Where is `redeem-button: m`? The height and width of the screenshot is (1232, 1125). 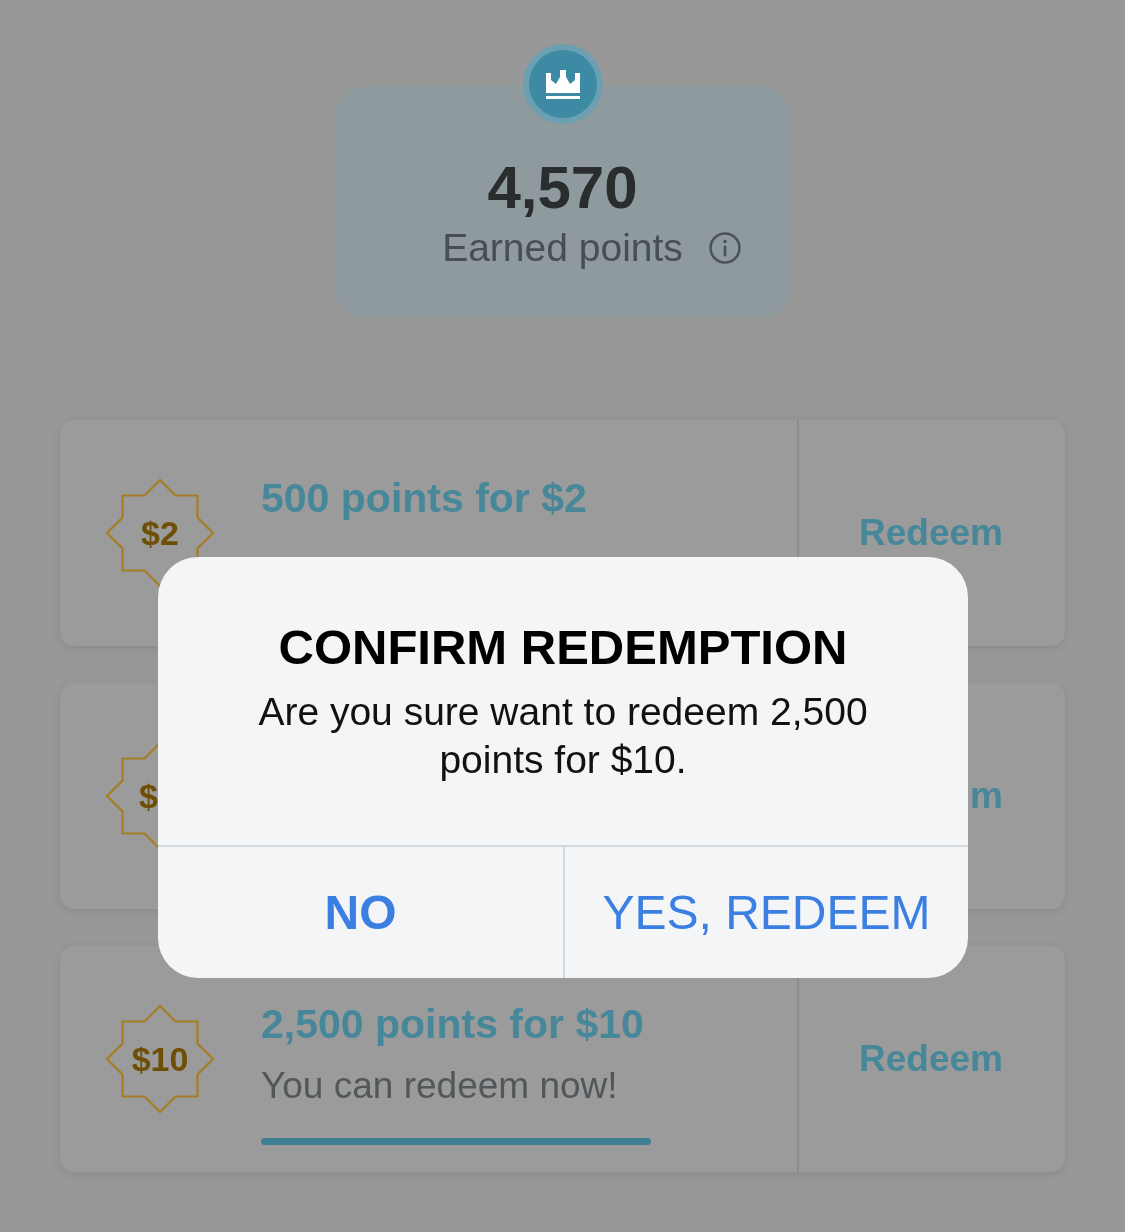
redeem-button: m is located at coordinates (986, 796).